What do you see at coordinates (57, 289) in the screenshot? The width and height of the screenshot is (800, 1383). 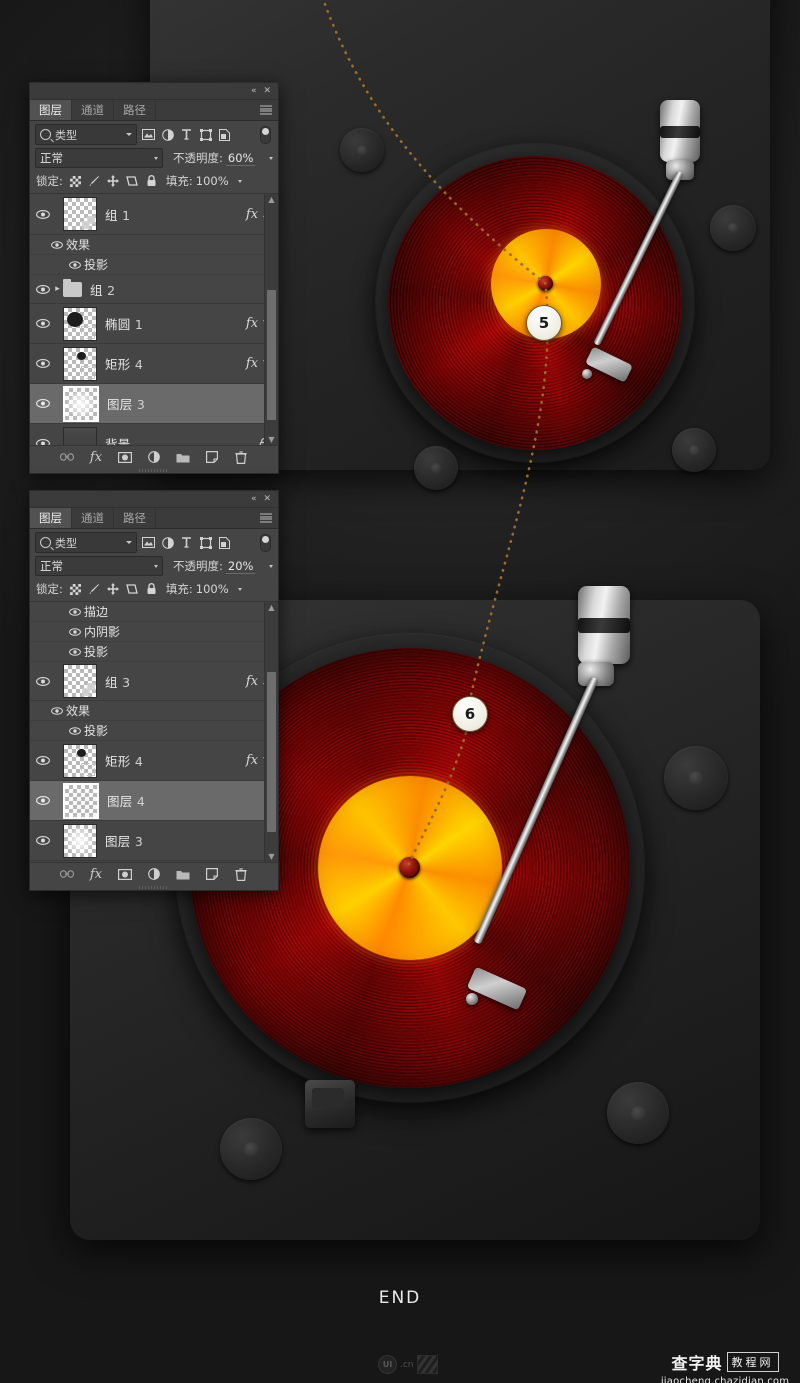 I see `chevron-right-icon: ▸` at bounding box center [57, 289].